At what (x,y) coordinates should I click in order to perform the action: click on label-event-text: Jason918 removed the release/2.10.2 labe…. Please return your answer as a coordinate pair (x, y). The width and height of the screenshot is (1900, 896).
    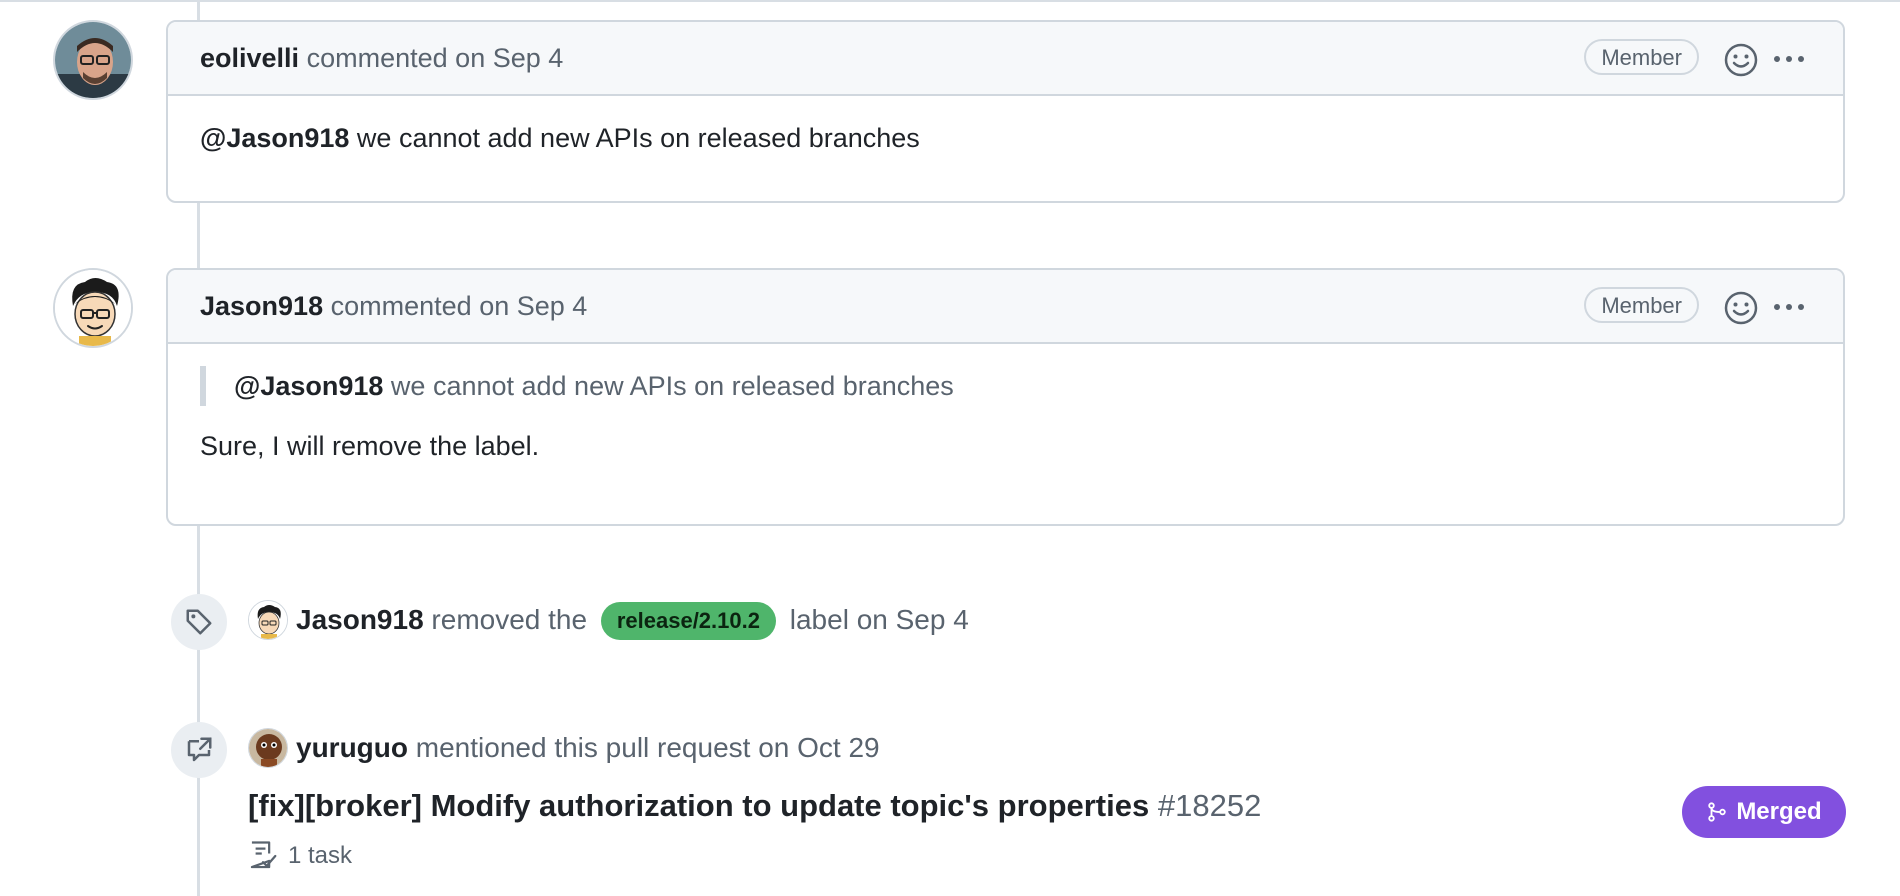
    Looking at the image, I should click on (632, 620).